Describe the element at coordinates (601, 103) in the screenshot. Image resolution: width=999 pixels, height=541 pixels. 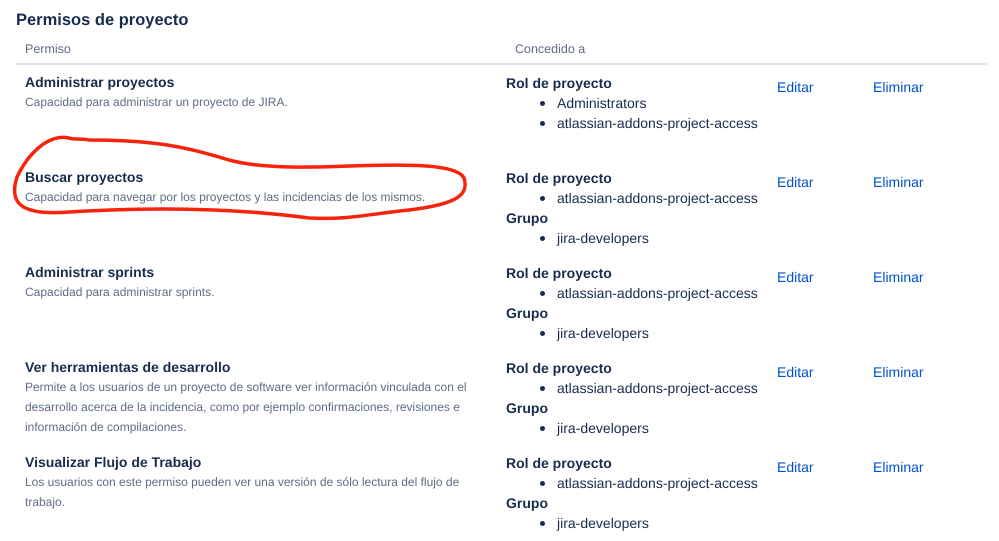
I see `grantee: Administrators` at that location.